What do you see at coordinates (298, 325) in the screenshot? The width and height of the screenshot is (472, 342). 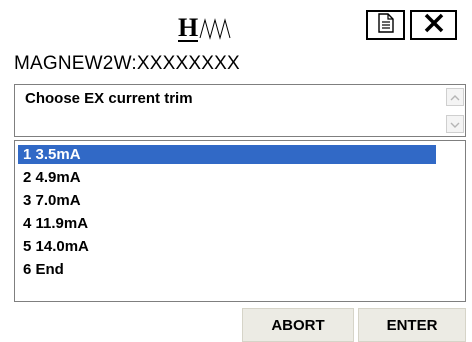 I see `abort-button: ABORT` at bounding box center [298, 325].